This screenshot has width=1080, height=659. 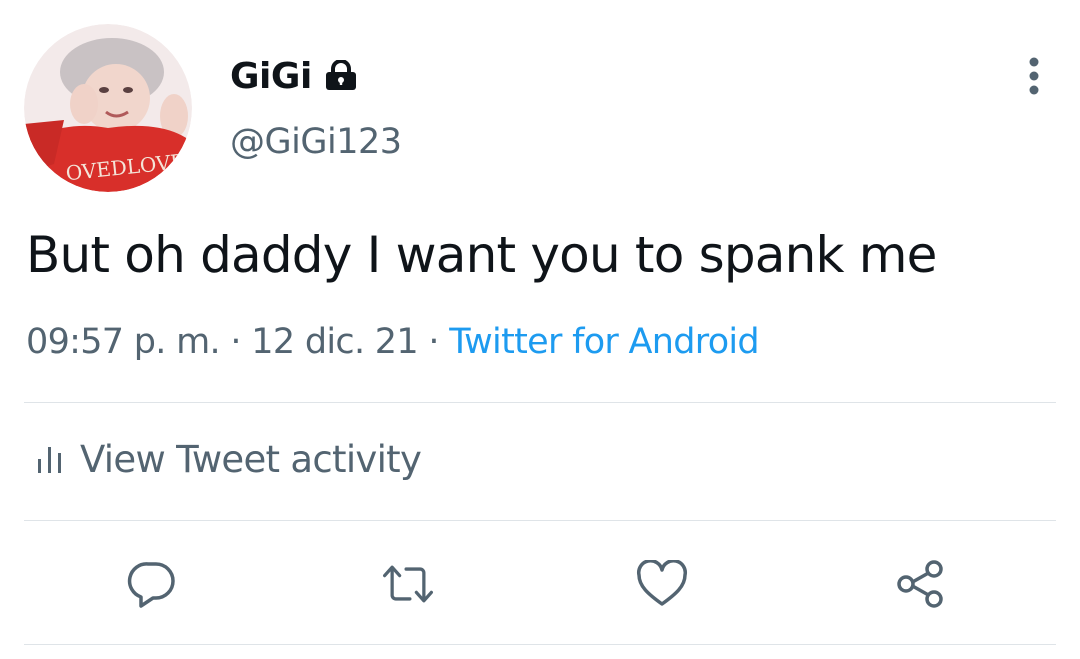 I want to click on handle: @GiGi123, so click(x=316, y=142).